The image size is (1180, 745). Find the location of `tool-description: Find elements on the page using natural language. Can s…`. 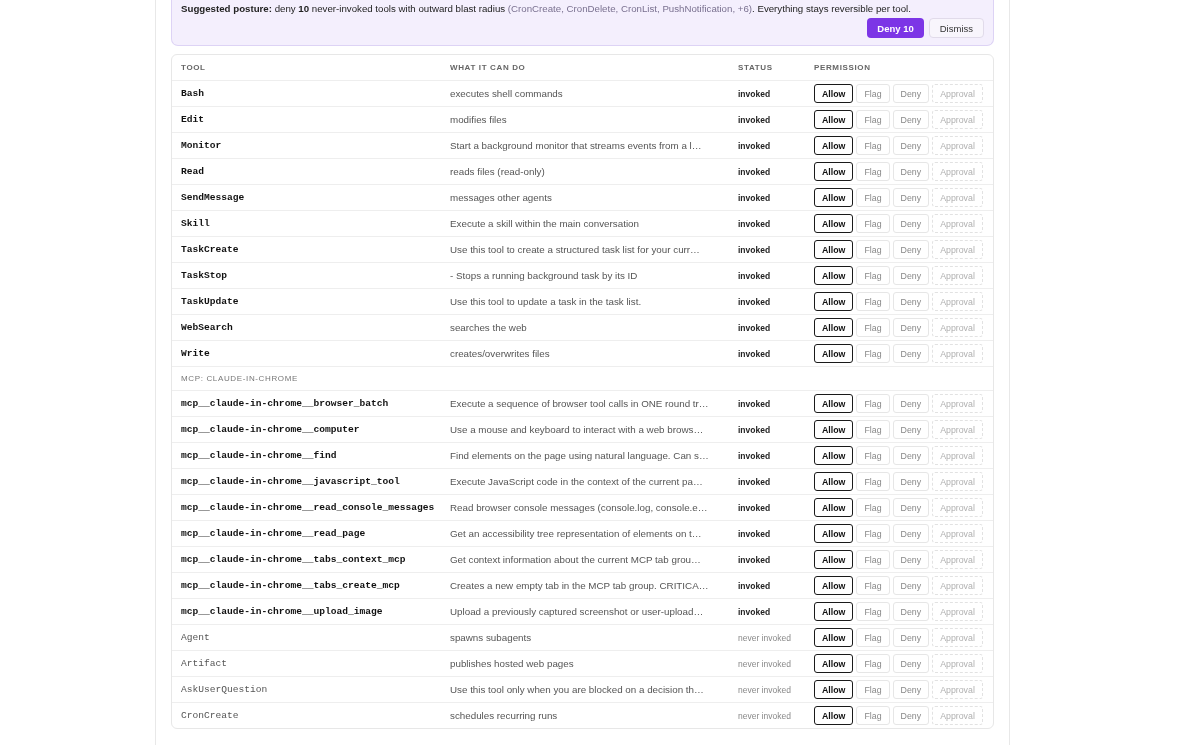

tool-description: Find elements on the page using natural language. Can s… is located at coordinates (580, 455).